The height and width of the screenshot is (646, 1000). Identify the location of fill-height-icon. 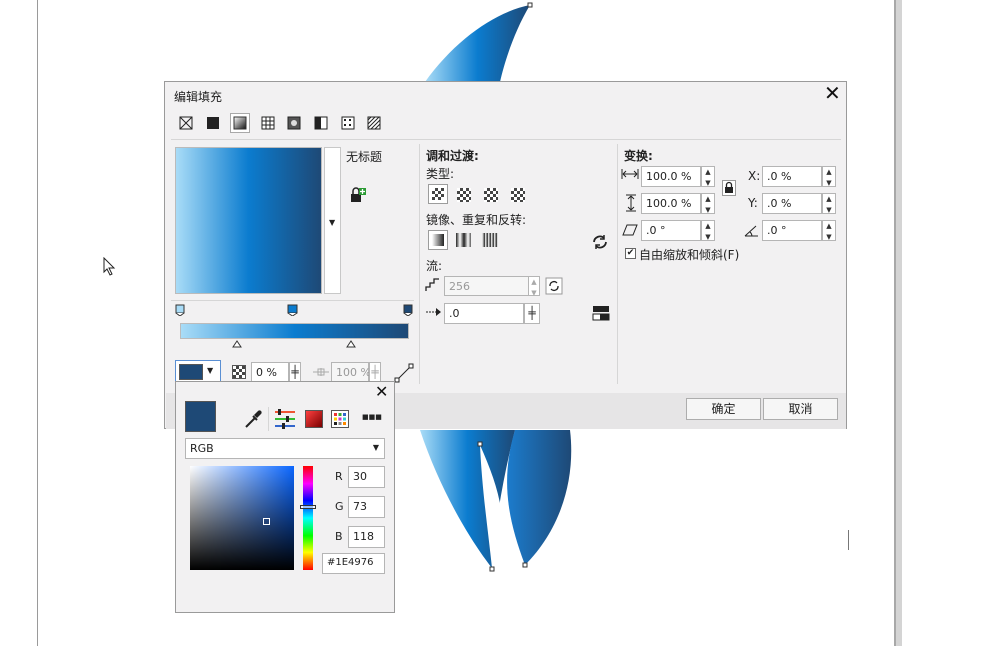
(631, 203).